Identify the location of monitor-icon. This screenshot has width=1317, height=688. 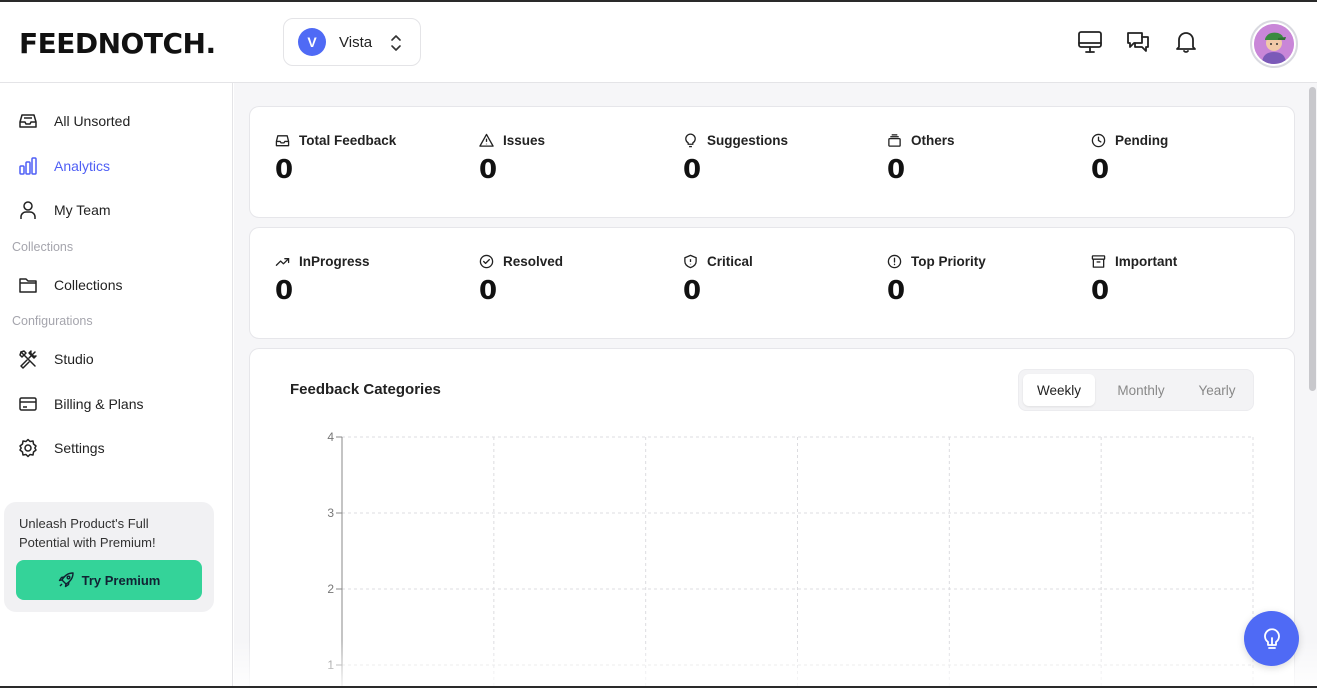
(1090, 42).